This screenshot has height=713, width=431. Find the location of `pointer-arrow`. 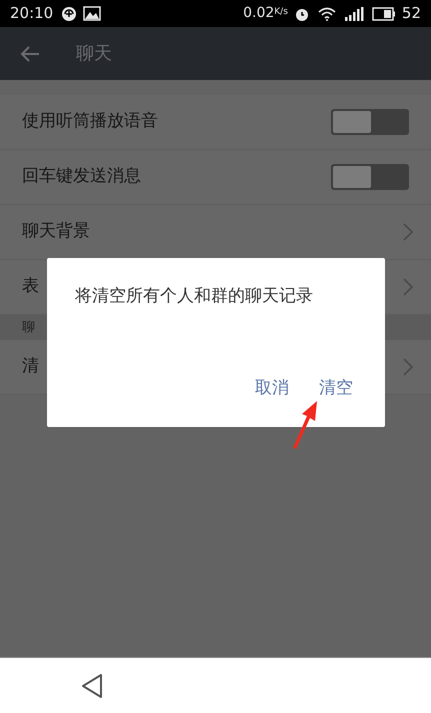

pointer-arrow is located at coordinates (305, 425).